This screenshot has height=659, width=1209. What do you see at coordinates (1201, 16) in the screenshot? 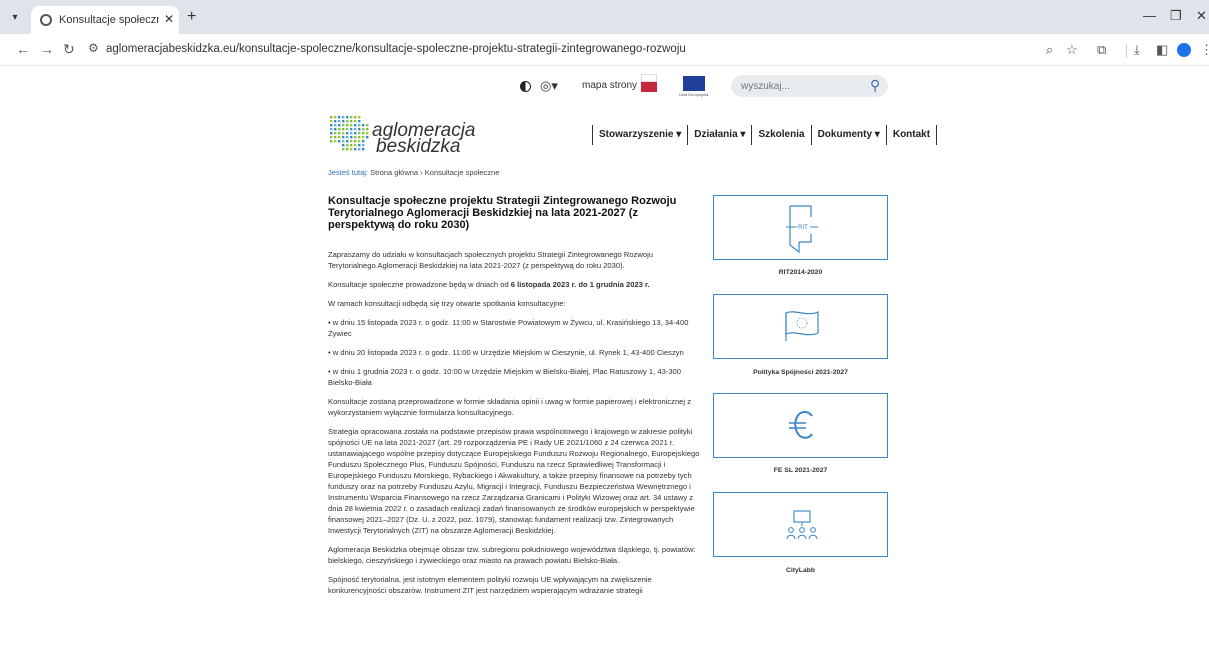
I see `close-window-icon: ✕` at bounding box center [1201, 16].